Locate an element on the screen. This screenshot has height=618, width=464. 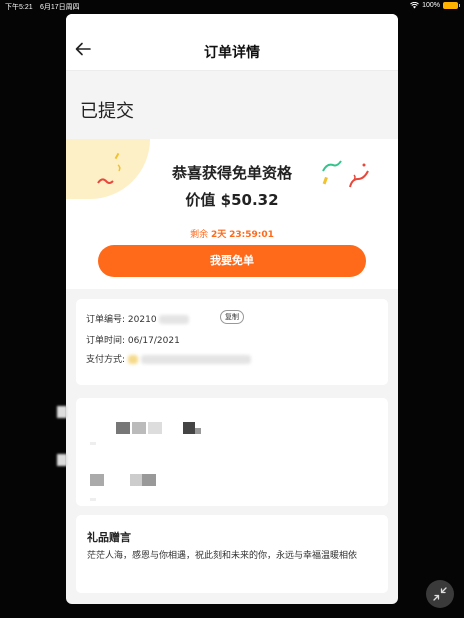
payment-method-label: 支付方式: is located at coordinates (106, 360).